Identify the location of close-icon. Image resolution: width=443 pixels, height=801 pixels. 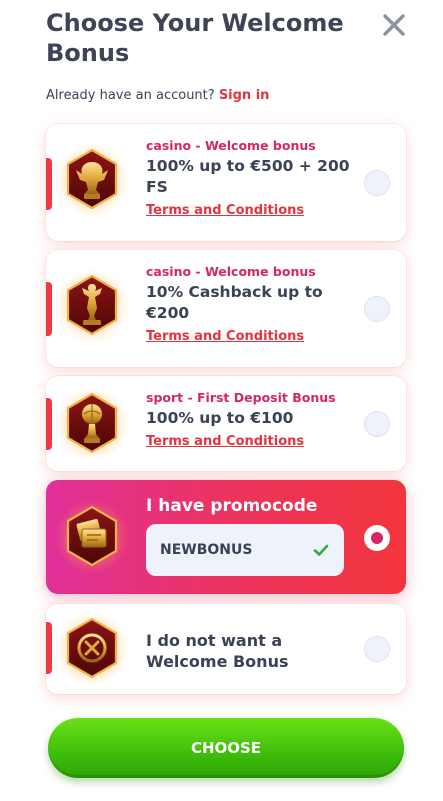
(394, 25).